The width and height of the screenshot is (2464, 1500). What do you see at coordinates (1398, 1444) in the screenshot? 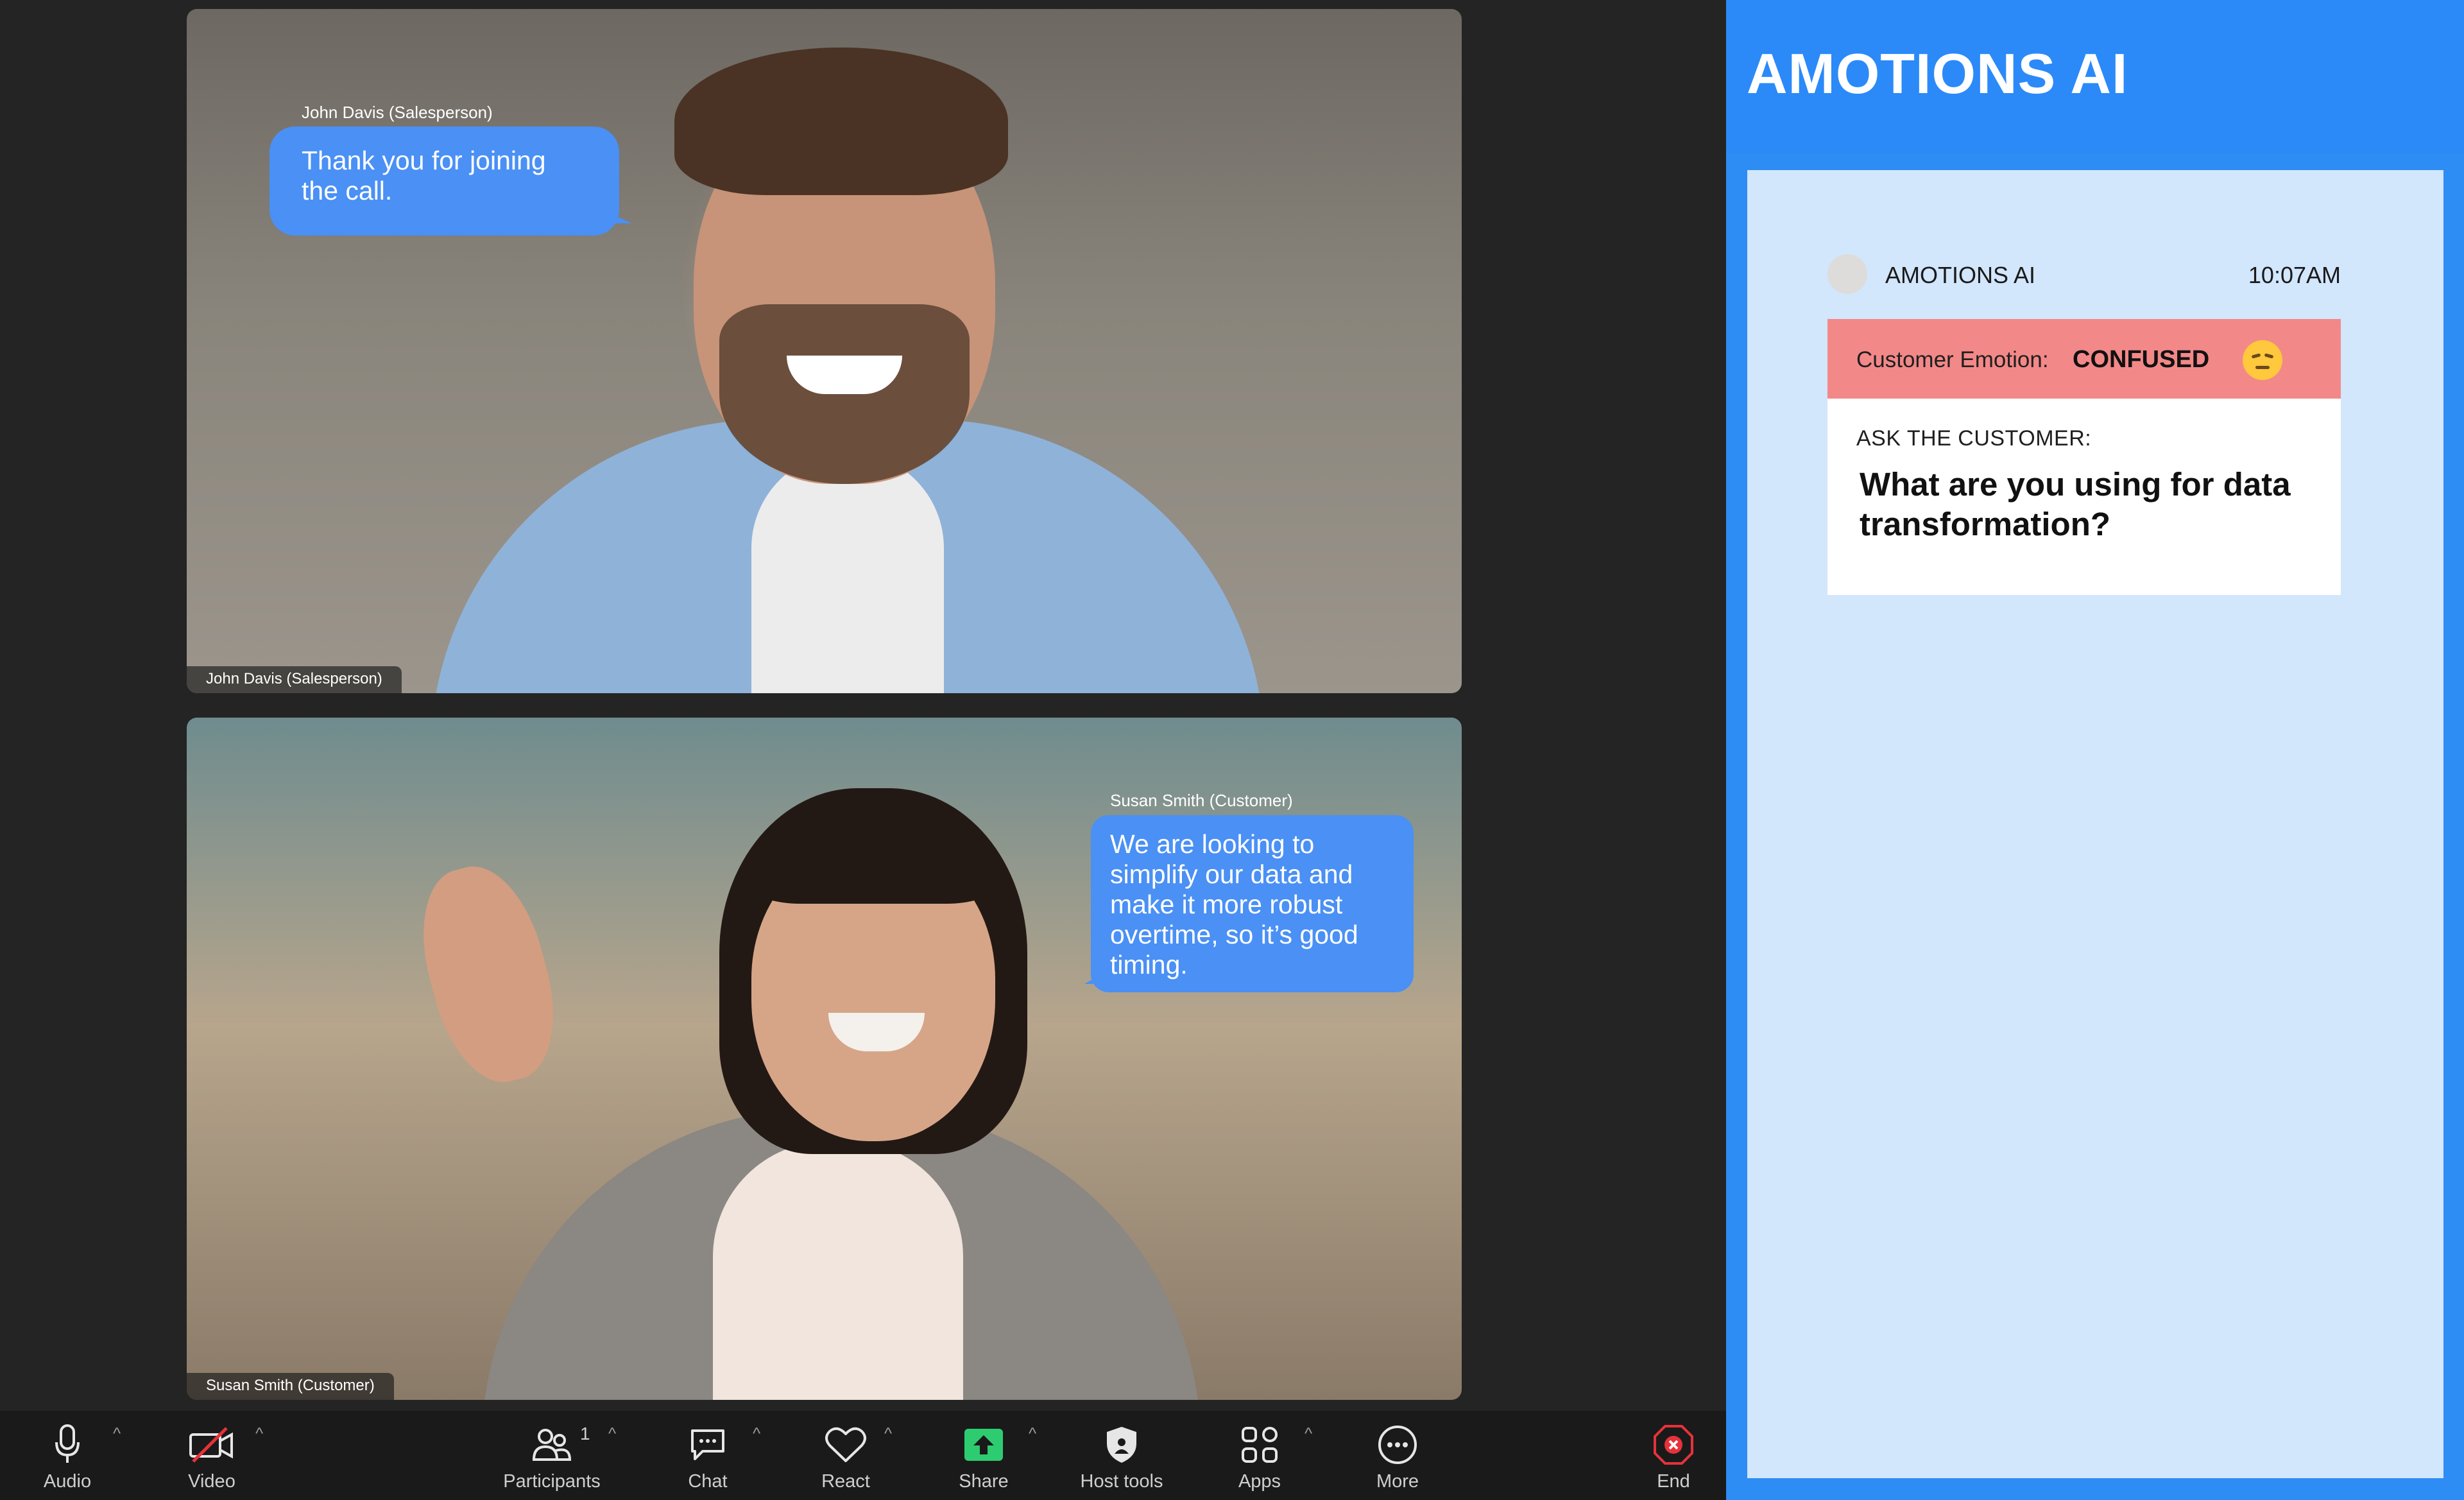
I see `more-dots-icon` at bounding box center [1398, 1444].